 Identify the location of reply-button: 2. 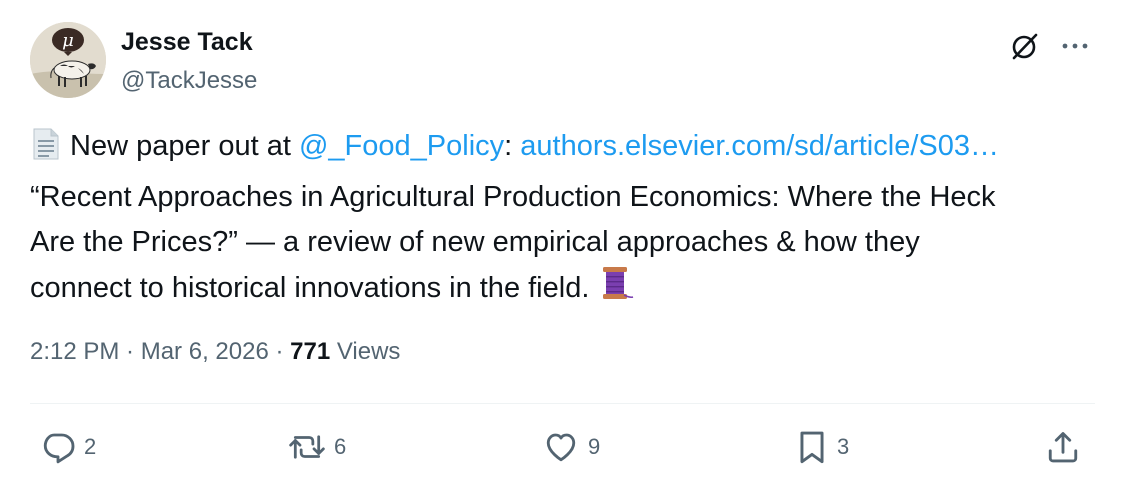
(68, 447).